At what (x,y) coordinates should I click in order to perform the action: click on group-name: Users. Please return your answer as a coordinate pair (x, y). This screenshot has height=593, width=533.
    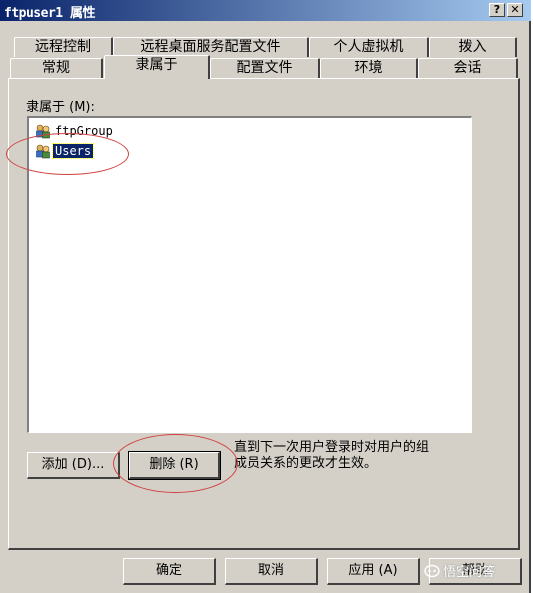
    Looking at the image, I should click on (73, 150).